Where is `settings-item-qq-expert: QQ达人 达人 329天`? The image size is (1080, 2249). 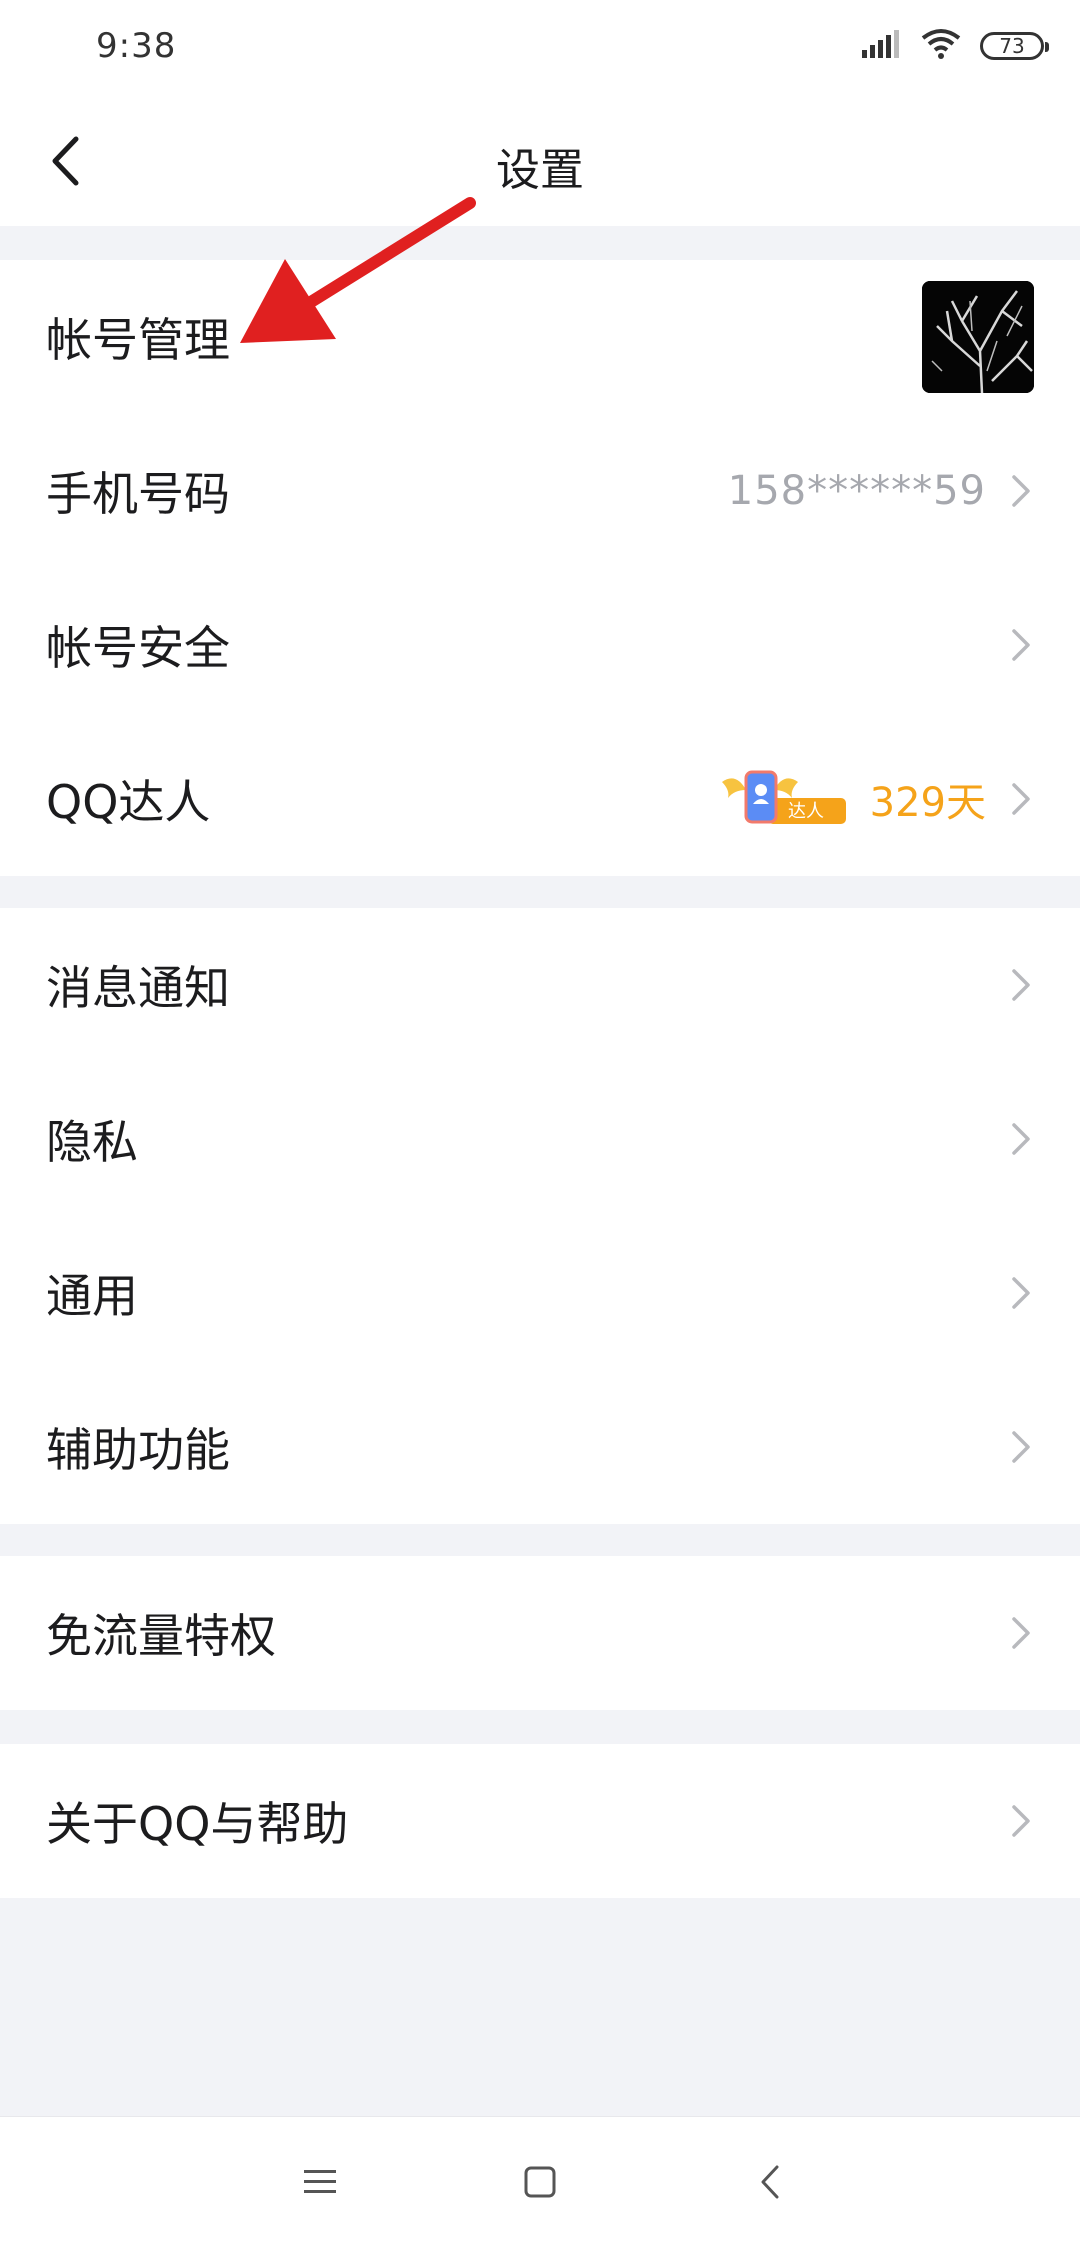
settings-item-qq-expert: QQ达人 达人 329天 is located at coordinates (540, 799).